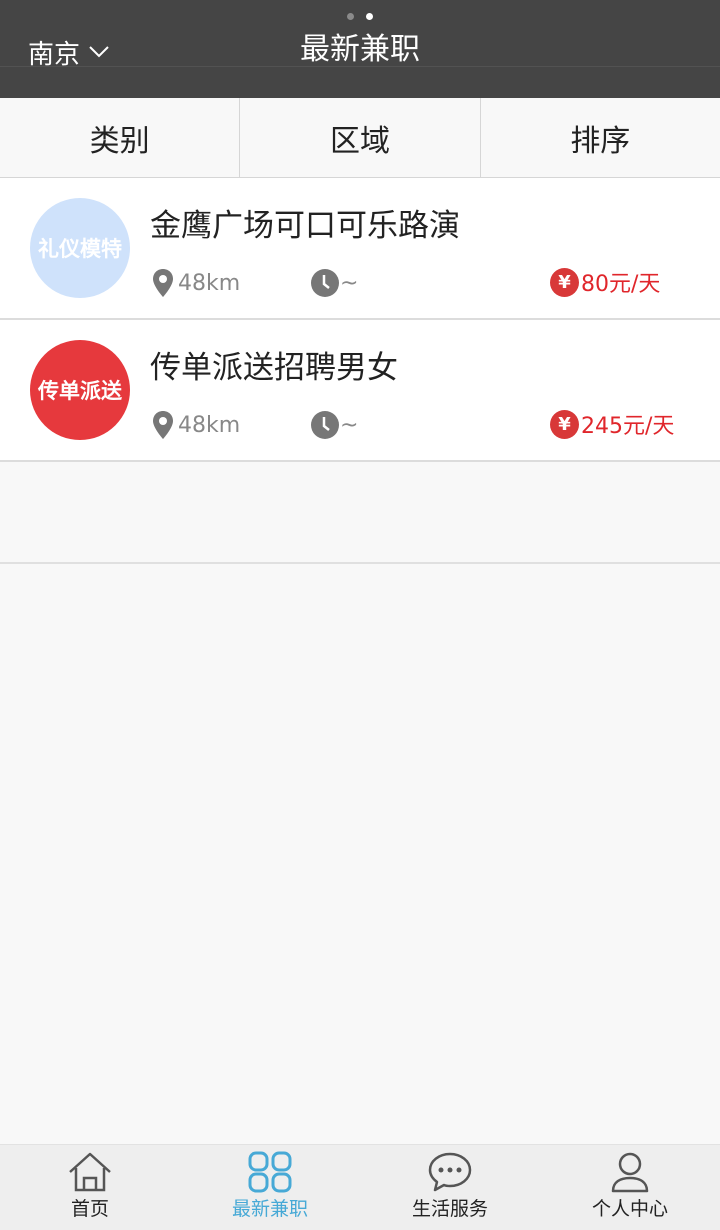 The width and height of the screenshot is (720, 1230). I want to click on tab-home: 首页, so click(90, 1187).